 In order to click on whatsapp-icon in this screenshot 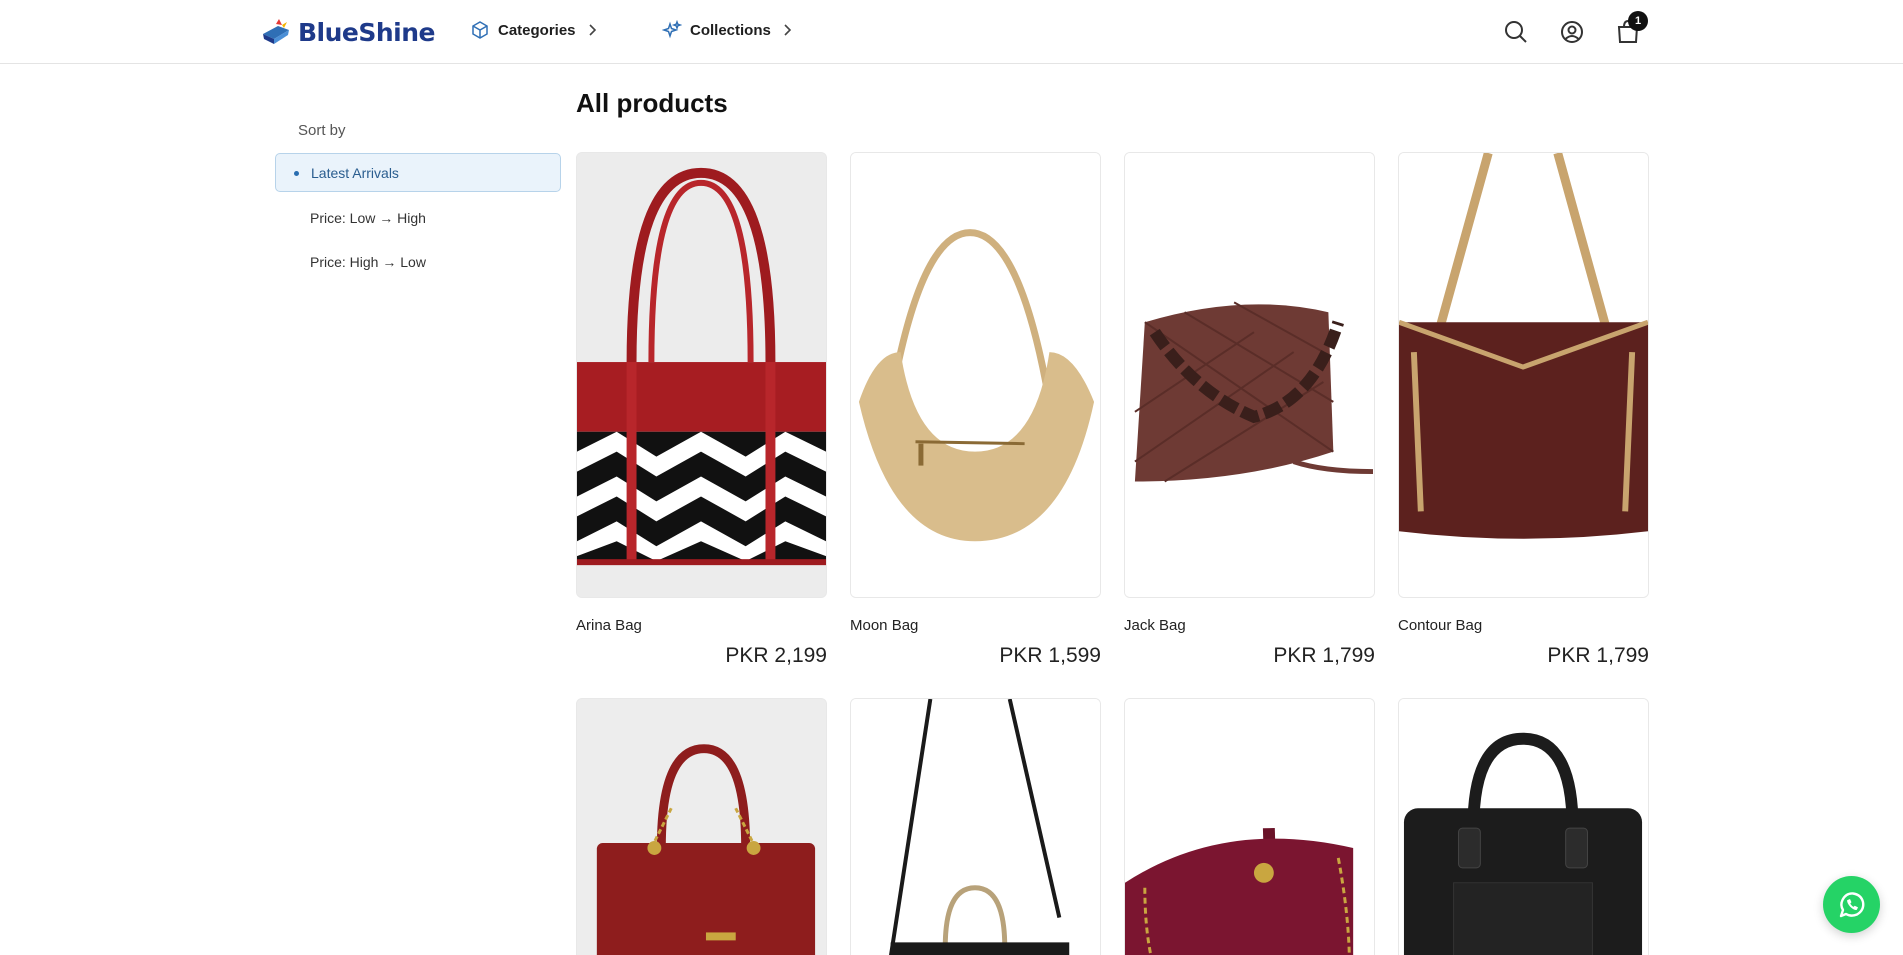, I will do `click(1851, 904)`.